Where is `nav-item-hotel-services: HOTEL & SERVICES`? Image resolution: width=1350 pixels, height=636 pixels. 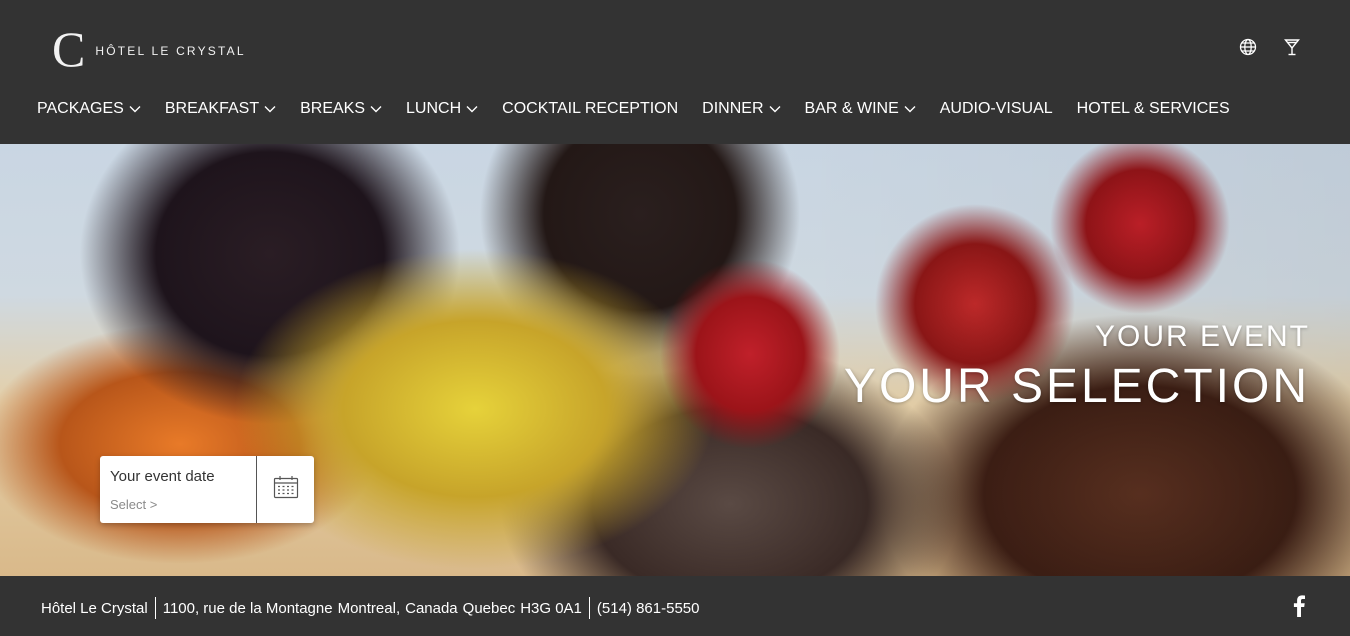
nav-item-hotel-services: HOTEL & SERVICES is located at coordinates (1153, 109).